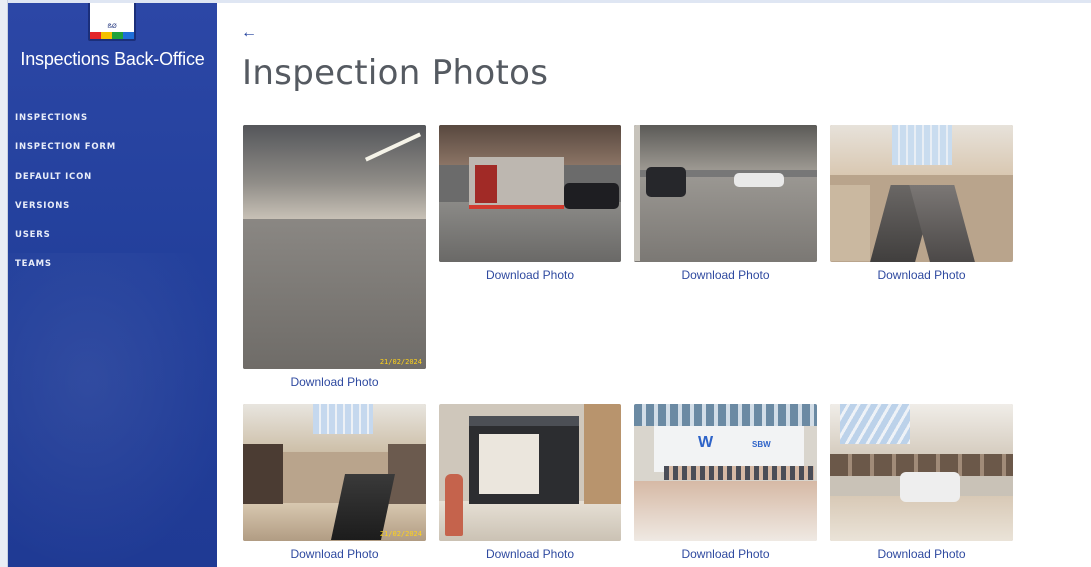 The width and height of the screenshot is (1091, 567). What do you see at coordinates (4, 283) in the screenshot?
I see `window-edge` at bounding box center [4, 283].